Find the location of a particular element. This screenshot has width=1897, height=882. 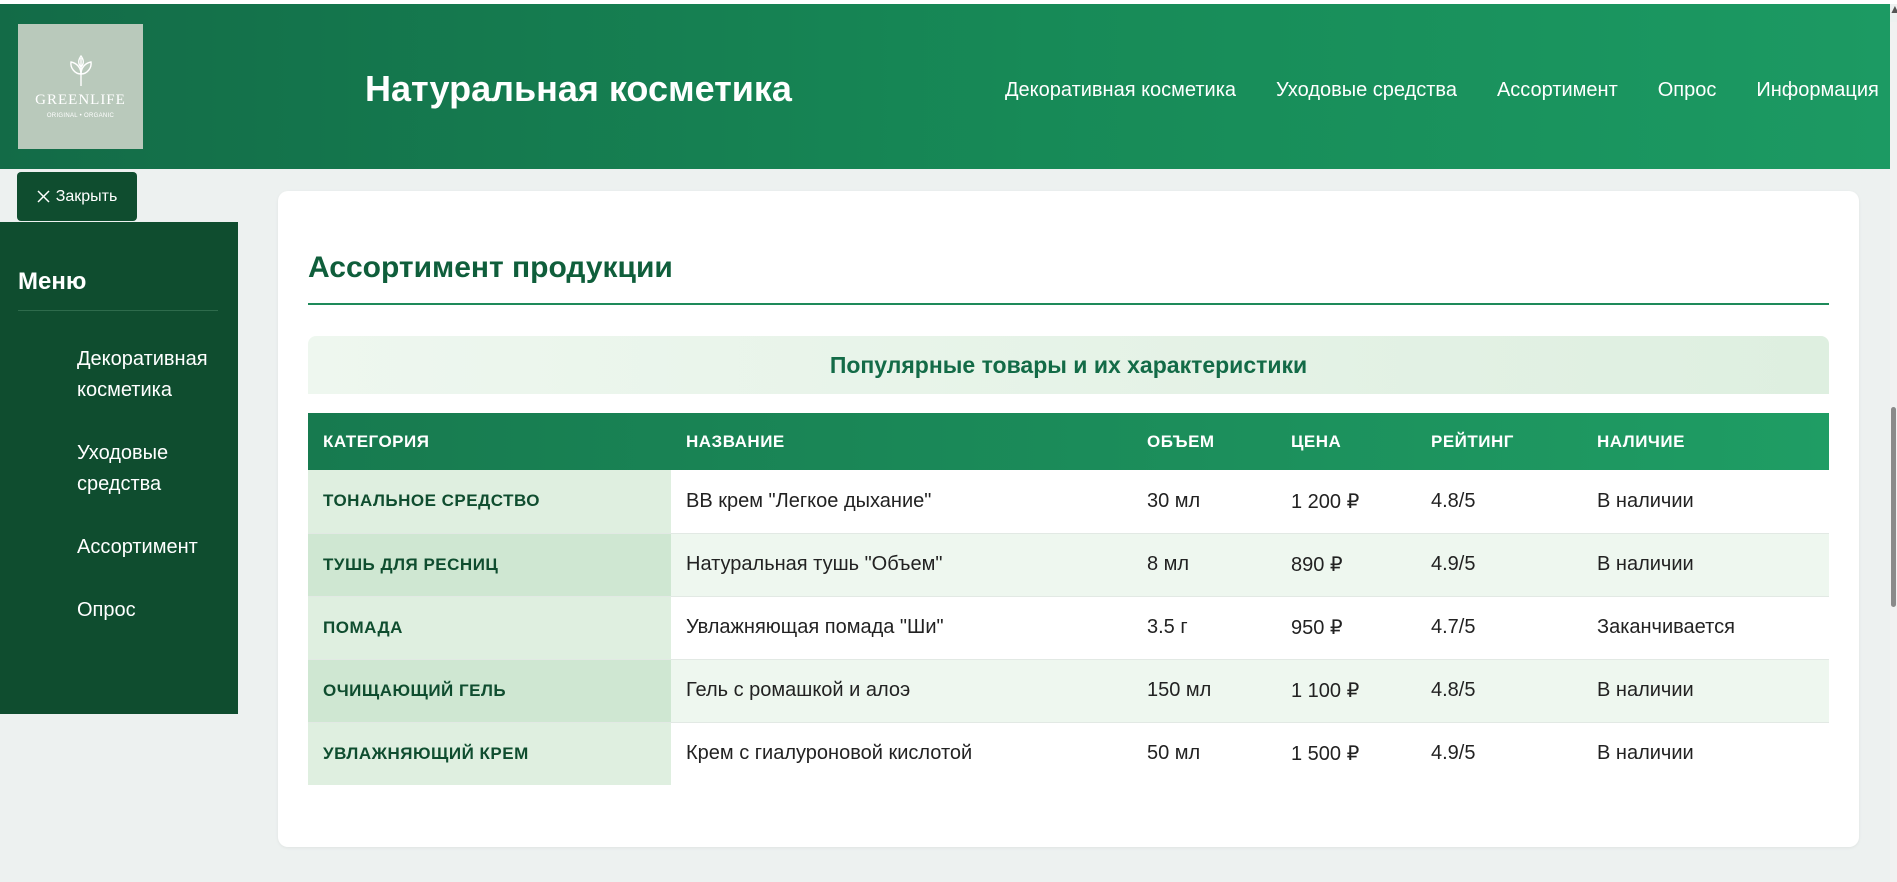

logo-brand: GREENLIFE is located at coordinates (80, 100).